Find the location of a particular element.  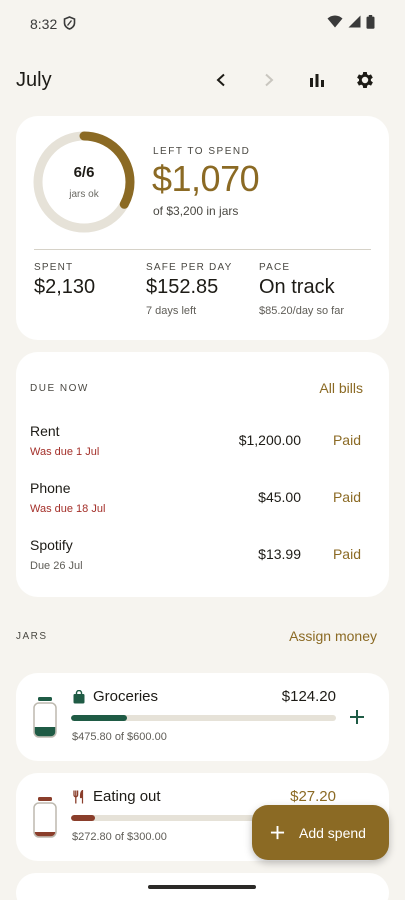

jar-card-groceries: Groceries $124.20 $475.80 of $600.00 is located at coordinates (202, 717).